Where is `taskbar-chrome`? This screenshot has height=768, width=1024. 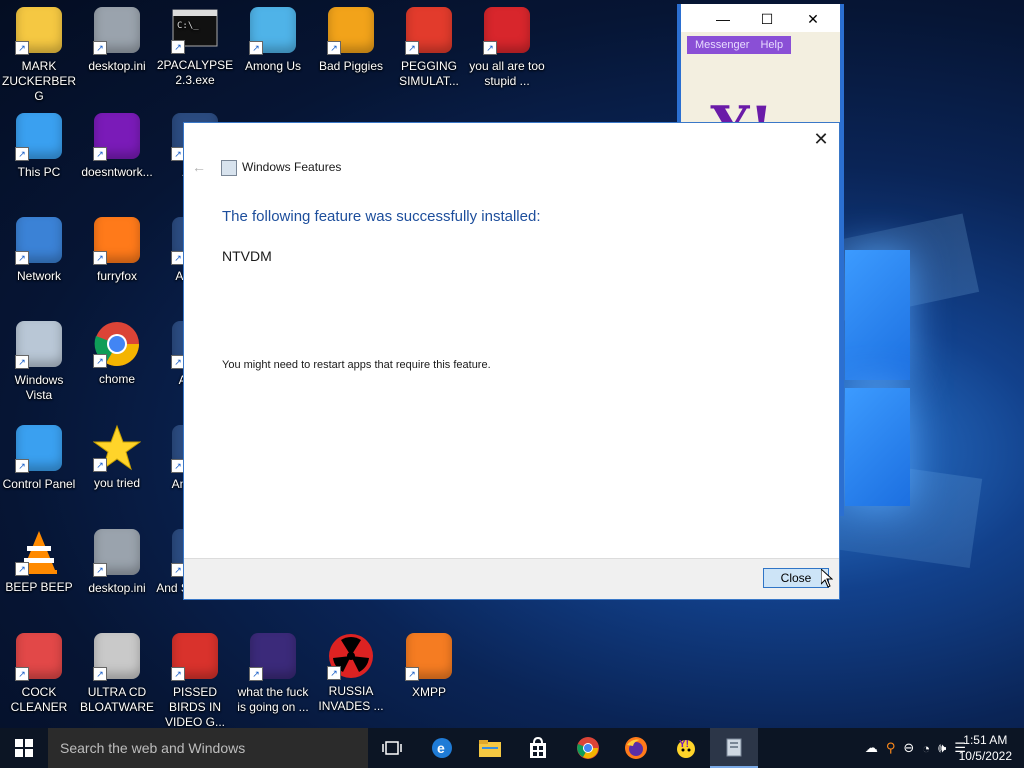 taskbar-chrome is located at coordinates (588, 748).